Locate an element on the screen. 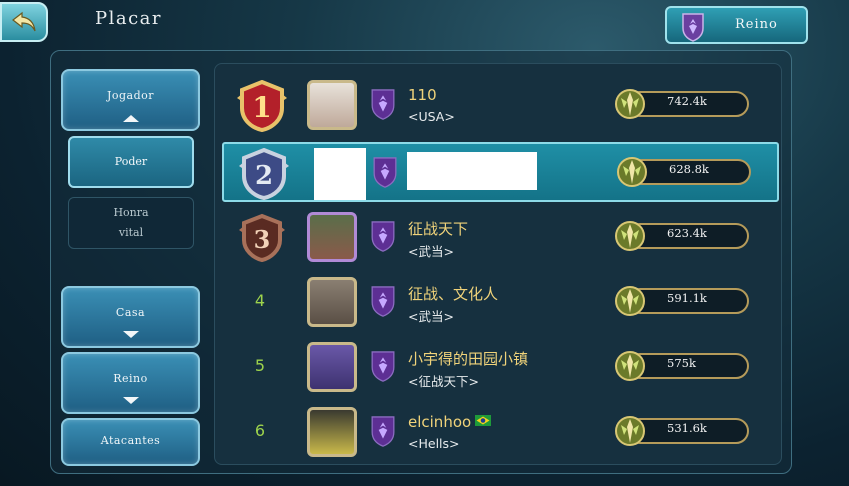  leaderboard-row-current: 2 628.8k is located at coordinates (500, 172).